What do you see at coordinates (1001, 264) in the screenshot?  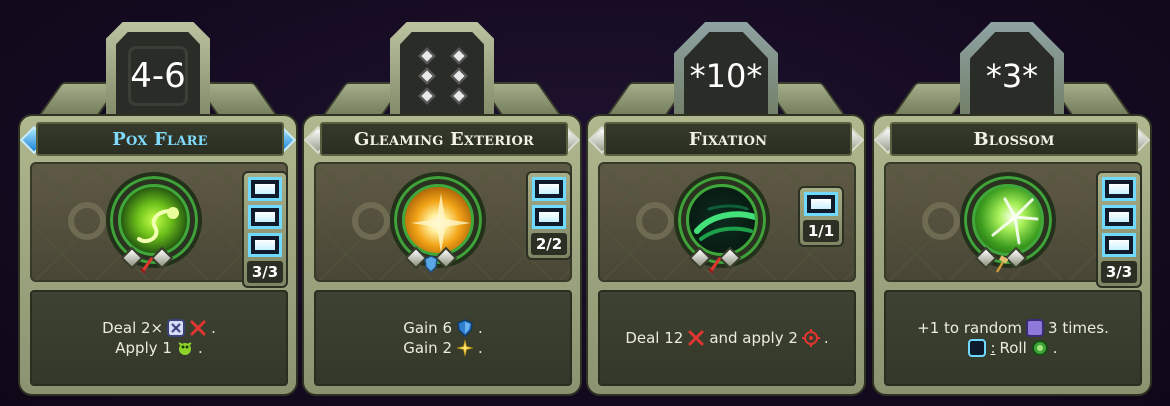 I see `hammer-icon` at bounding box center [1001, 264].